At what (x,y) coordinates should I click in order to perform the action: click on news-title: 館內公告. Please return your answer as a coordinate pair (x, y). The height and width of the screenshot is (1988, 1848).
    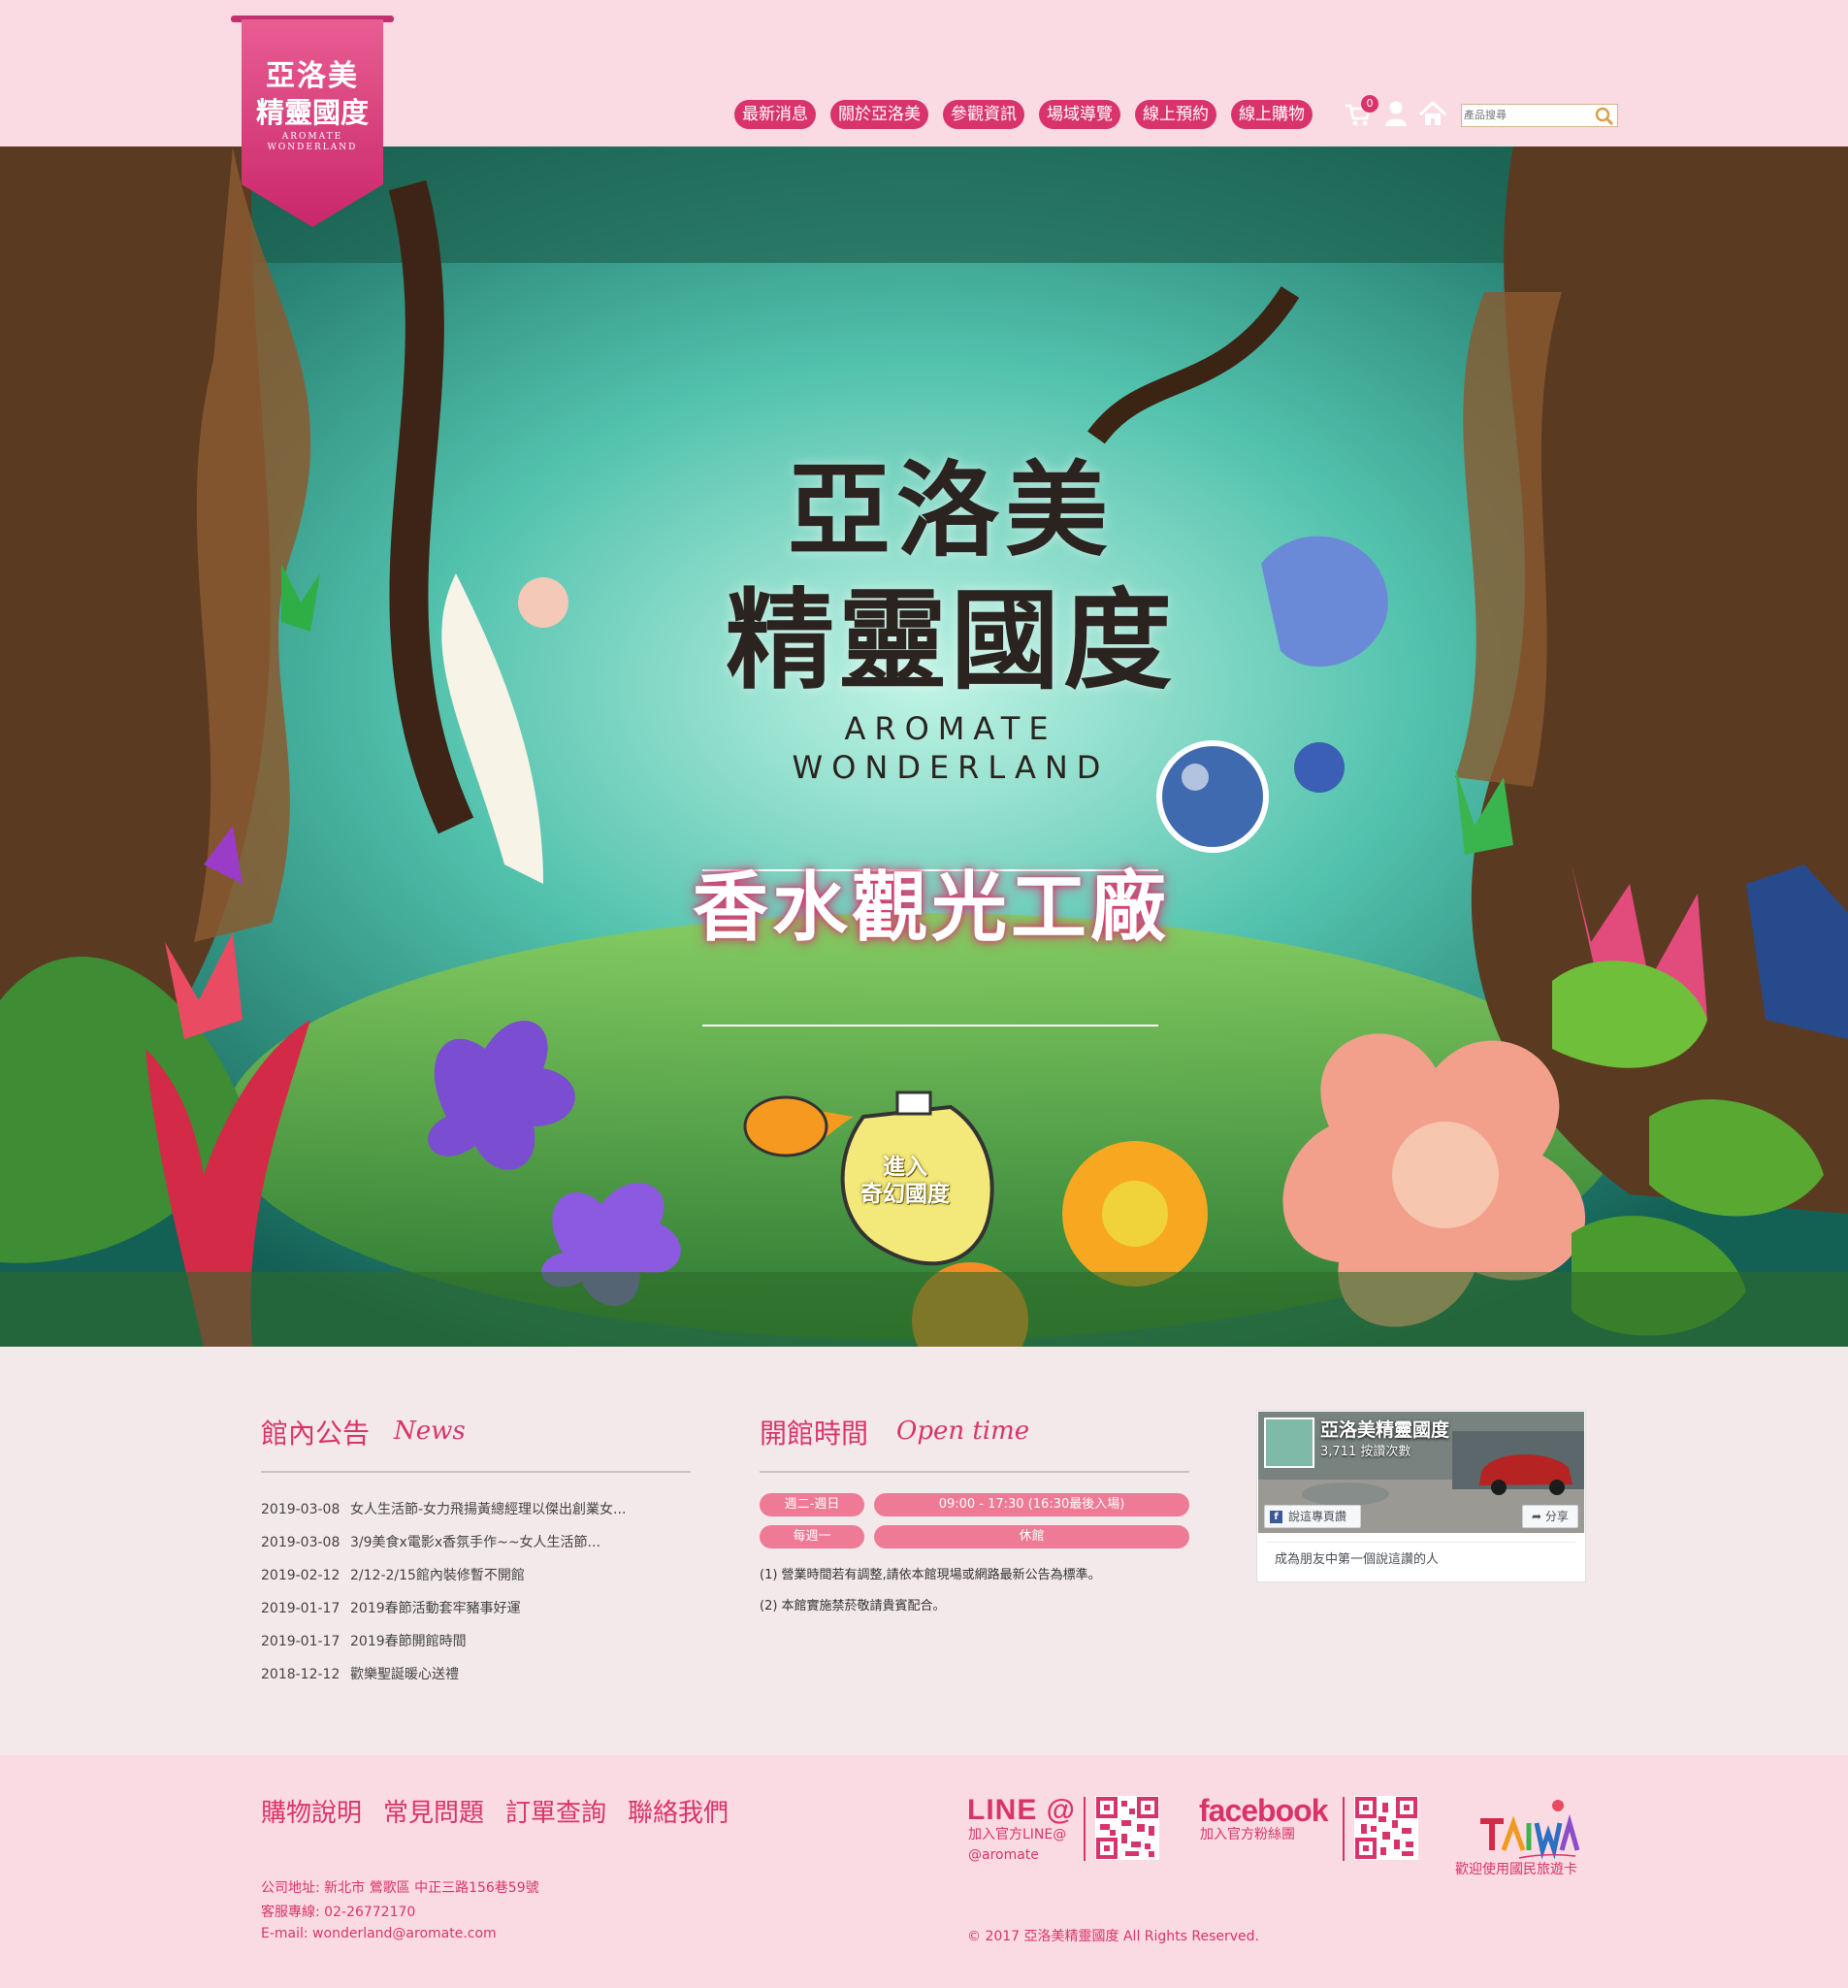
    Looking at the image, I should click on (316, 1434).